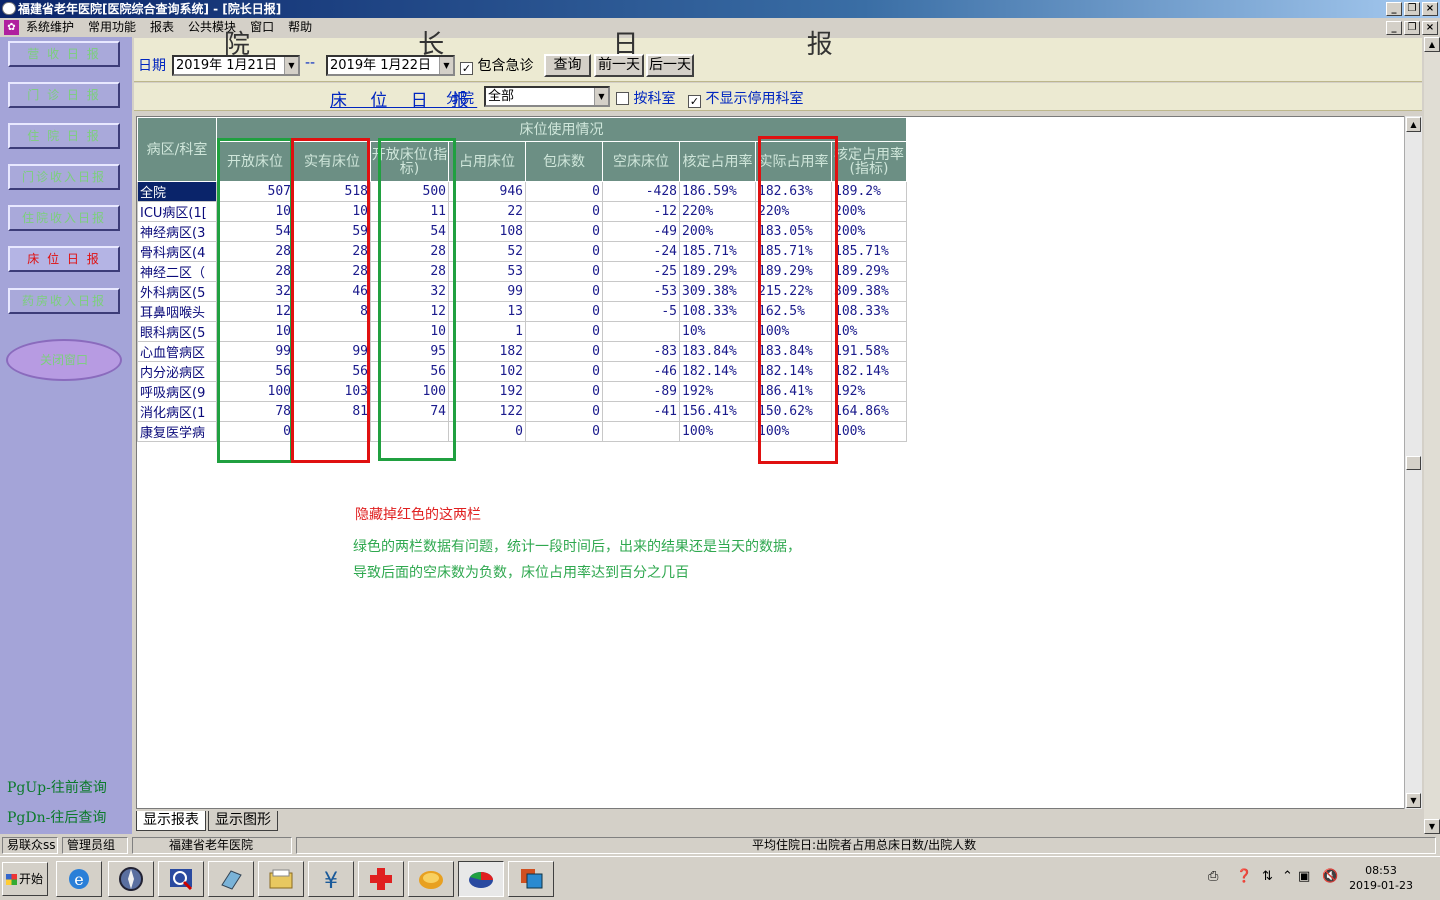 The height and width of the screenshot is (900, 1440). Describe the element at coordinates (487, 371) in the screenshot. I see `table-cell: 102` at that location.